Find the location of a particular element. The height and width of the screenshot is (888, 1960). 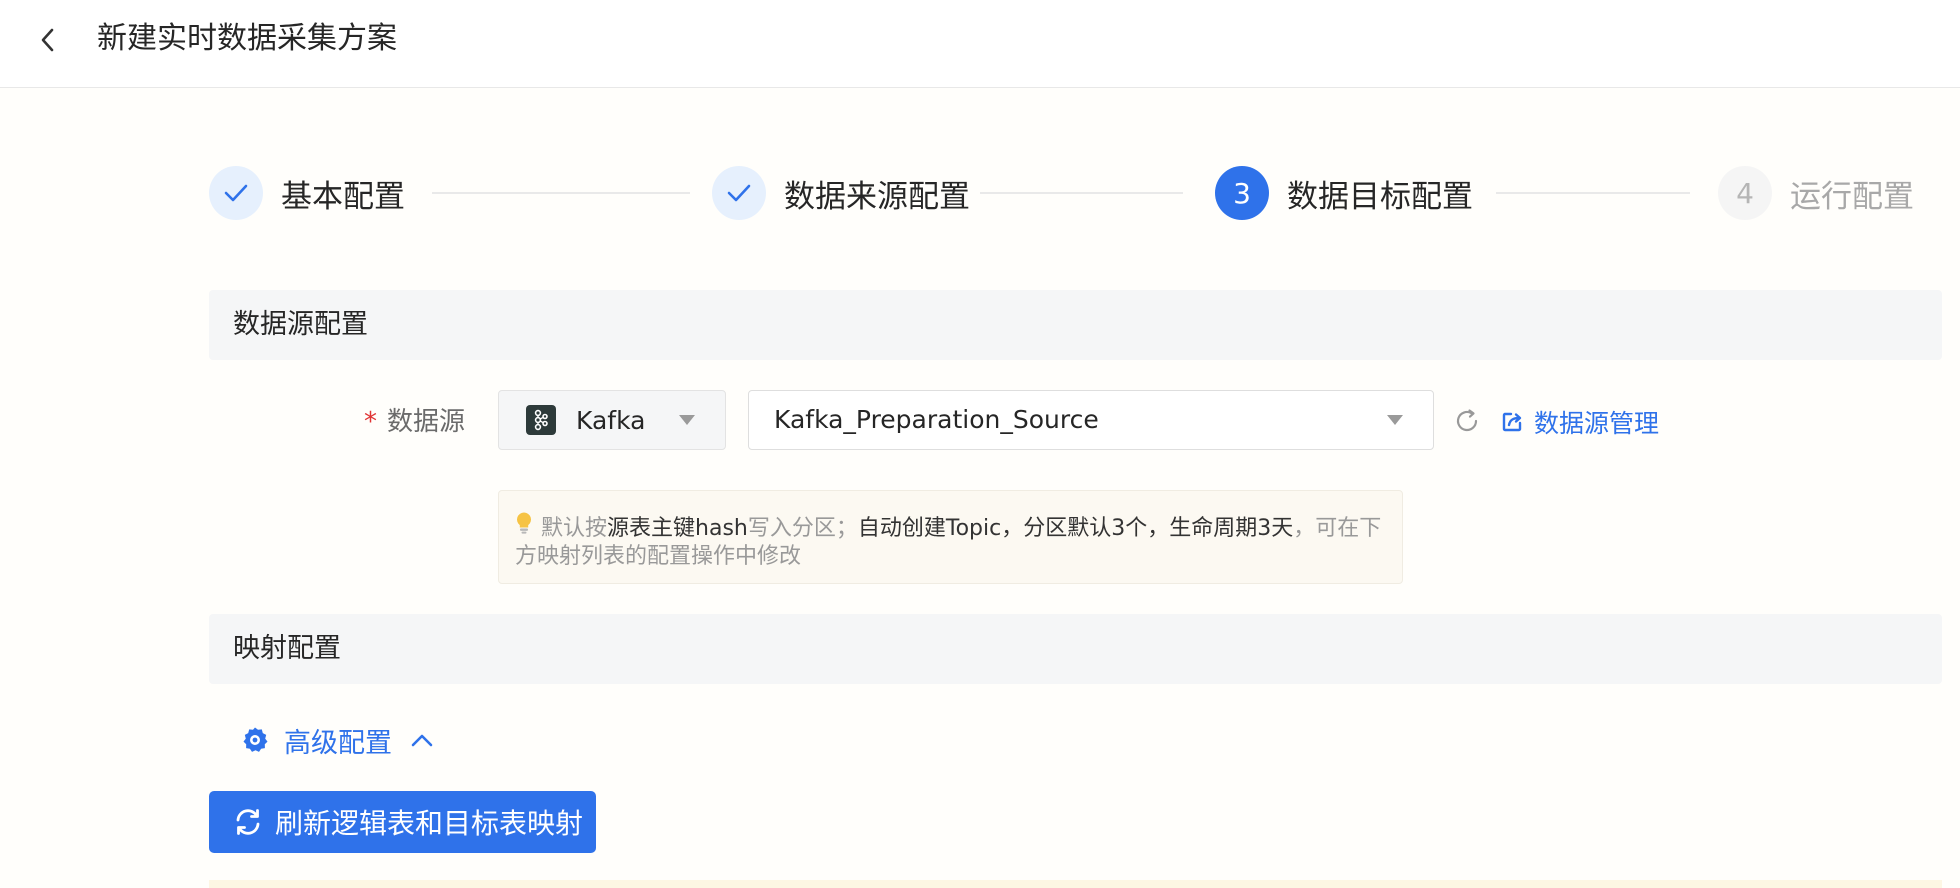

datasource-type-select: Kafka is located at coordinates (612, 420).